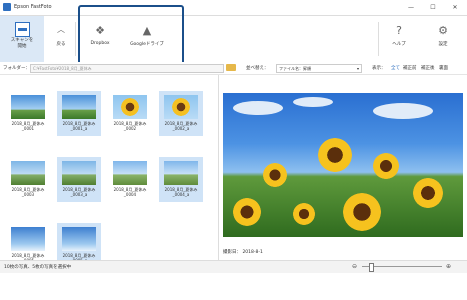  I want to click on zoom-in-icon: ⊕, so click(448, 266).